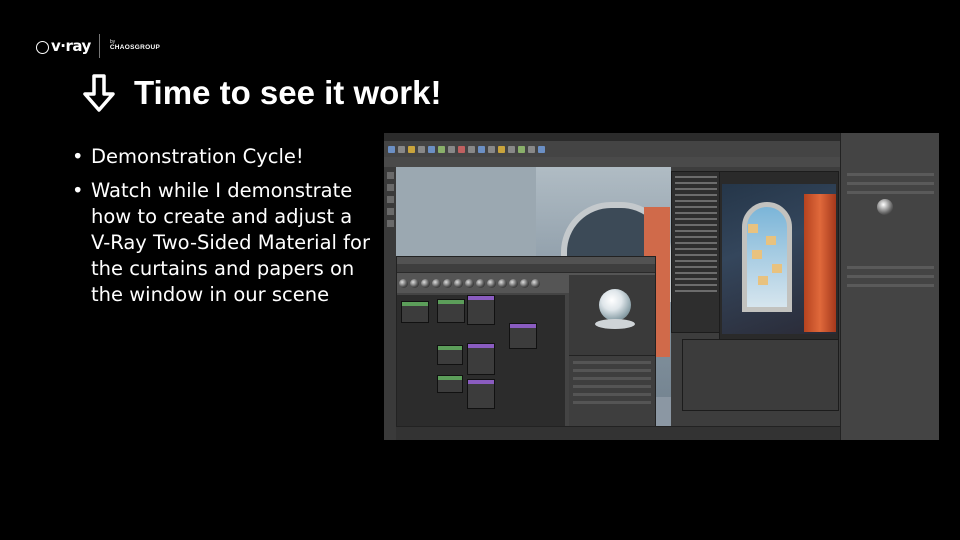 The image size is (960, 540). I want to click on bullet-text: Demonstration Cycle!, so click(197, 156).